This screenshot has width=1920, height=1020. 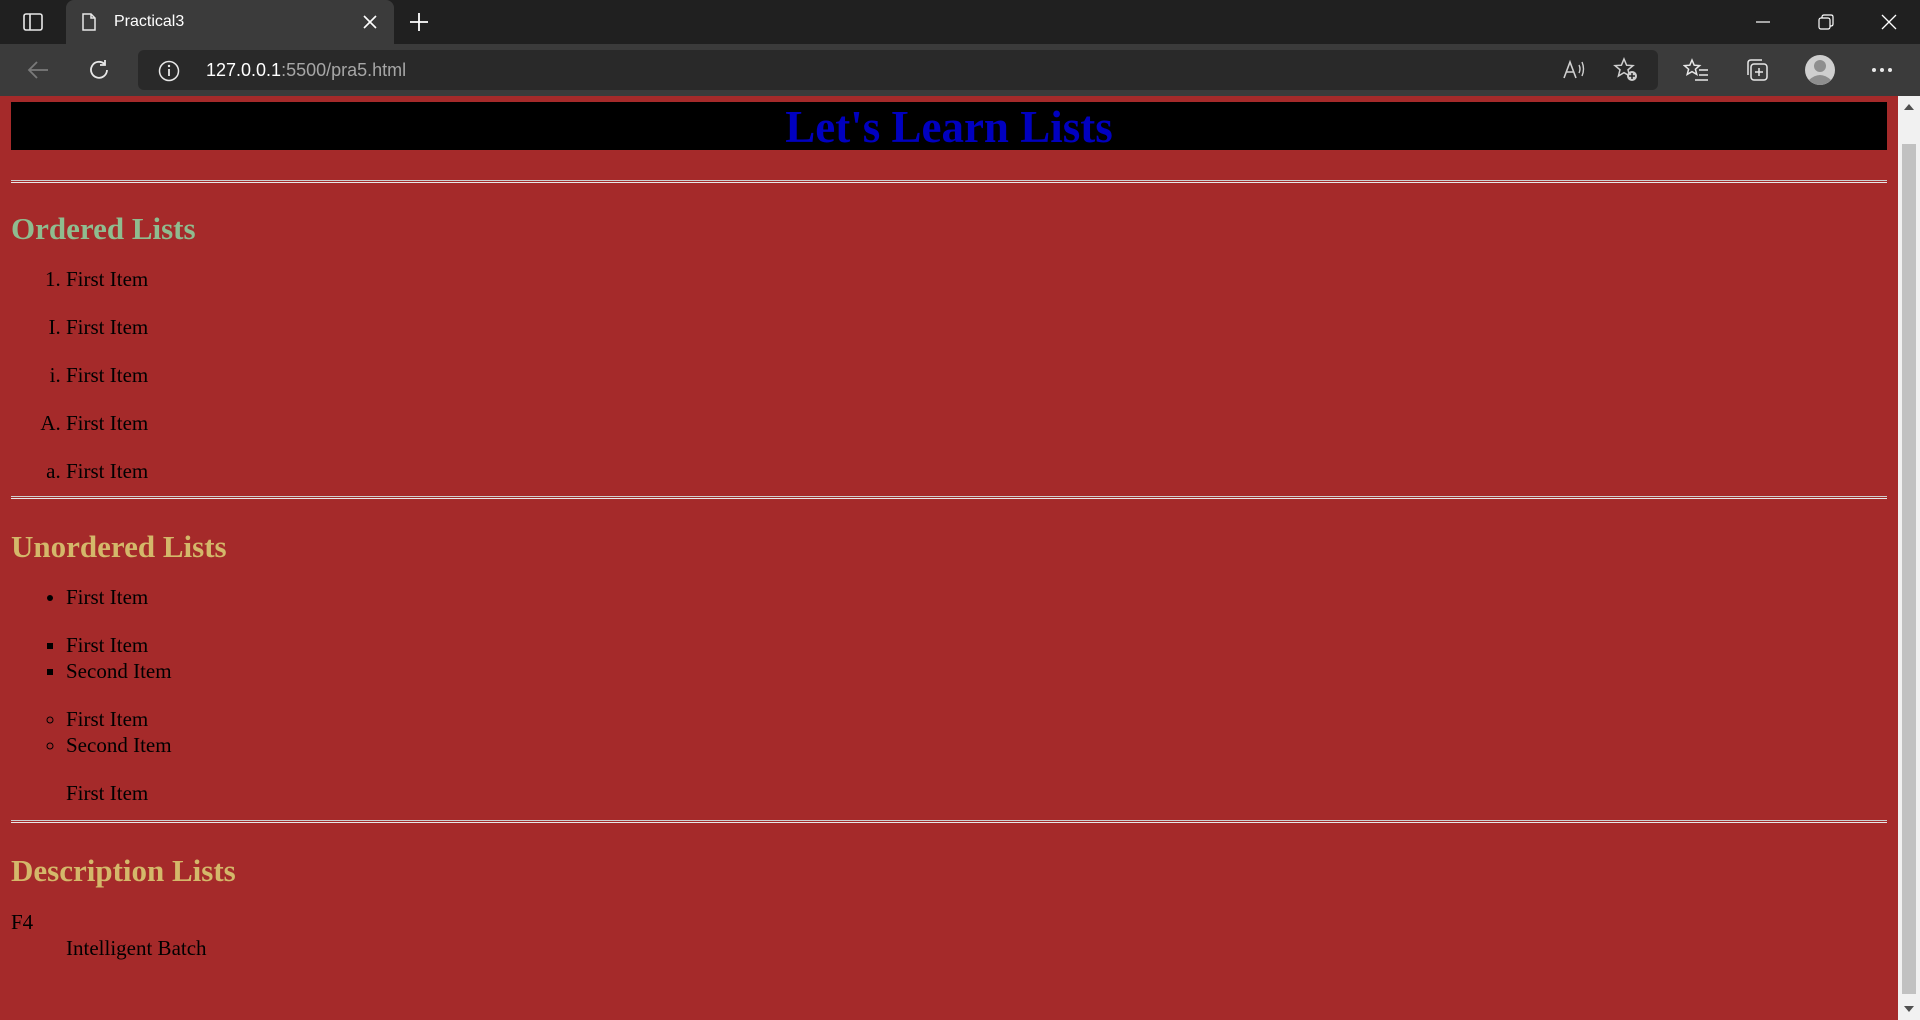 What do you see at coordinates (33, 22) in the screenshot?
I see `tab-actions-icon` at bounding box center [33, 22].